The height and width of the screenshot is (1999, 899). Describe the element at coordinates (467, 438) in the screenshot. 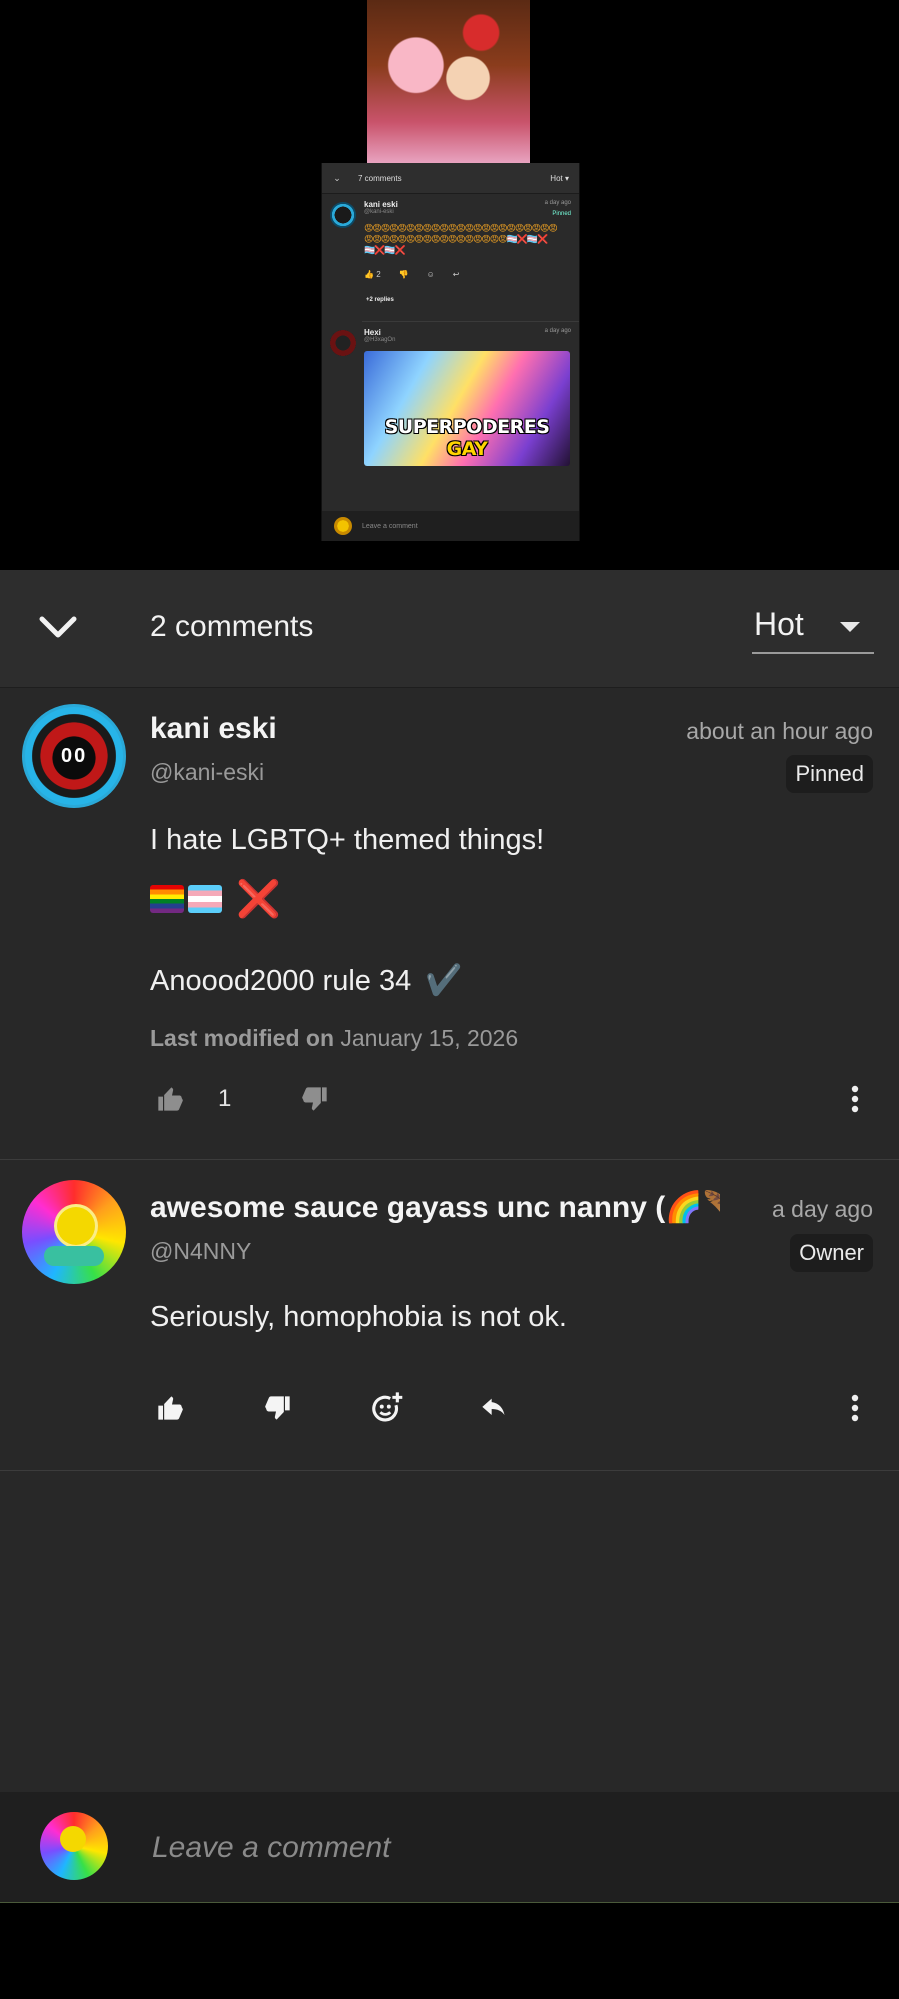

I see `preview-meme-caption: SUPERPODERES GAY` at that location.